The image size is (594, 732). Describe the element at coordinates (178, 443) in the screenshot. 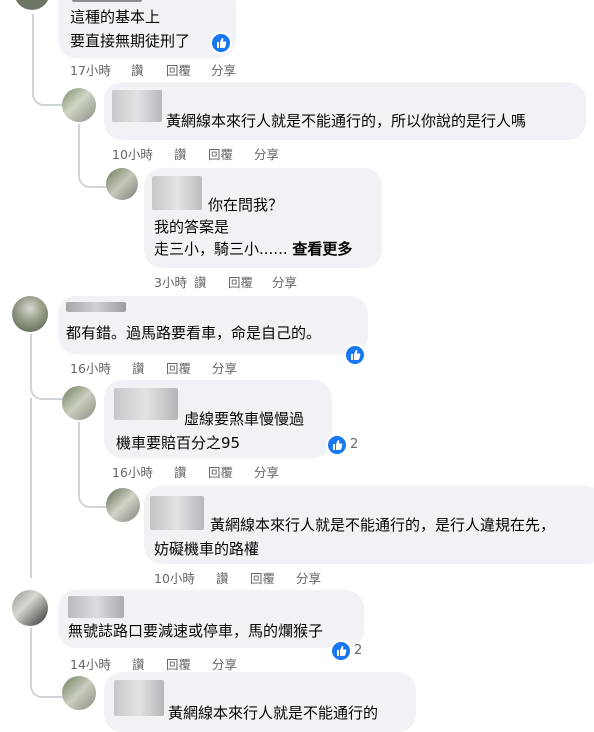

I see `comment-text-line: 機車要賠百分之95` at that location.